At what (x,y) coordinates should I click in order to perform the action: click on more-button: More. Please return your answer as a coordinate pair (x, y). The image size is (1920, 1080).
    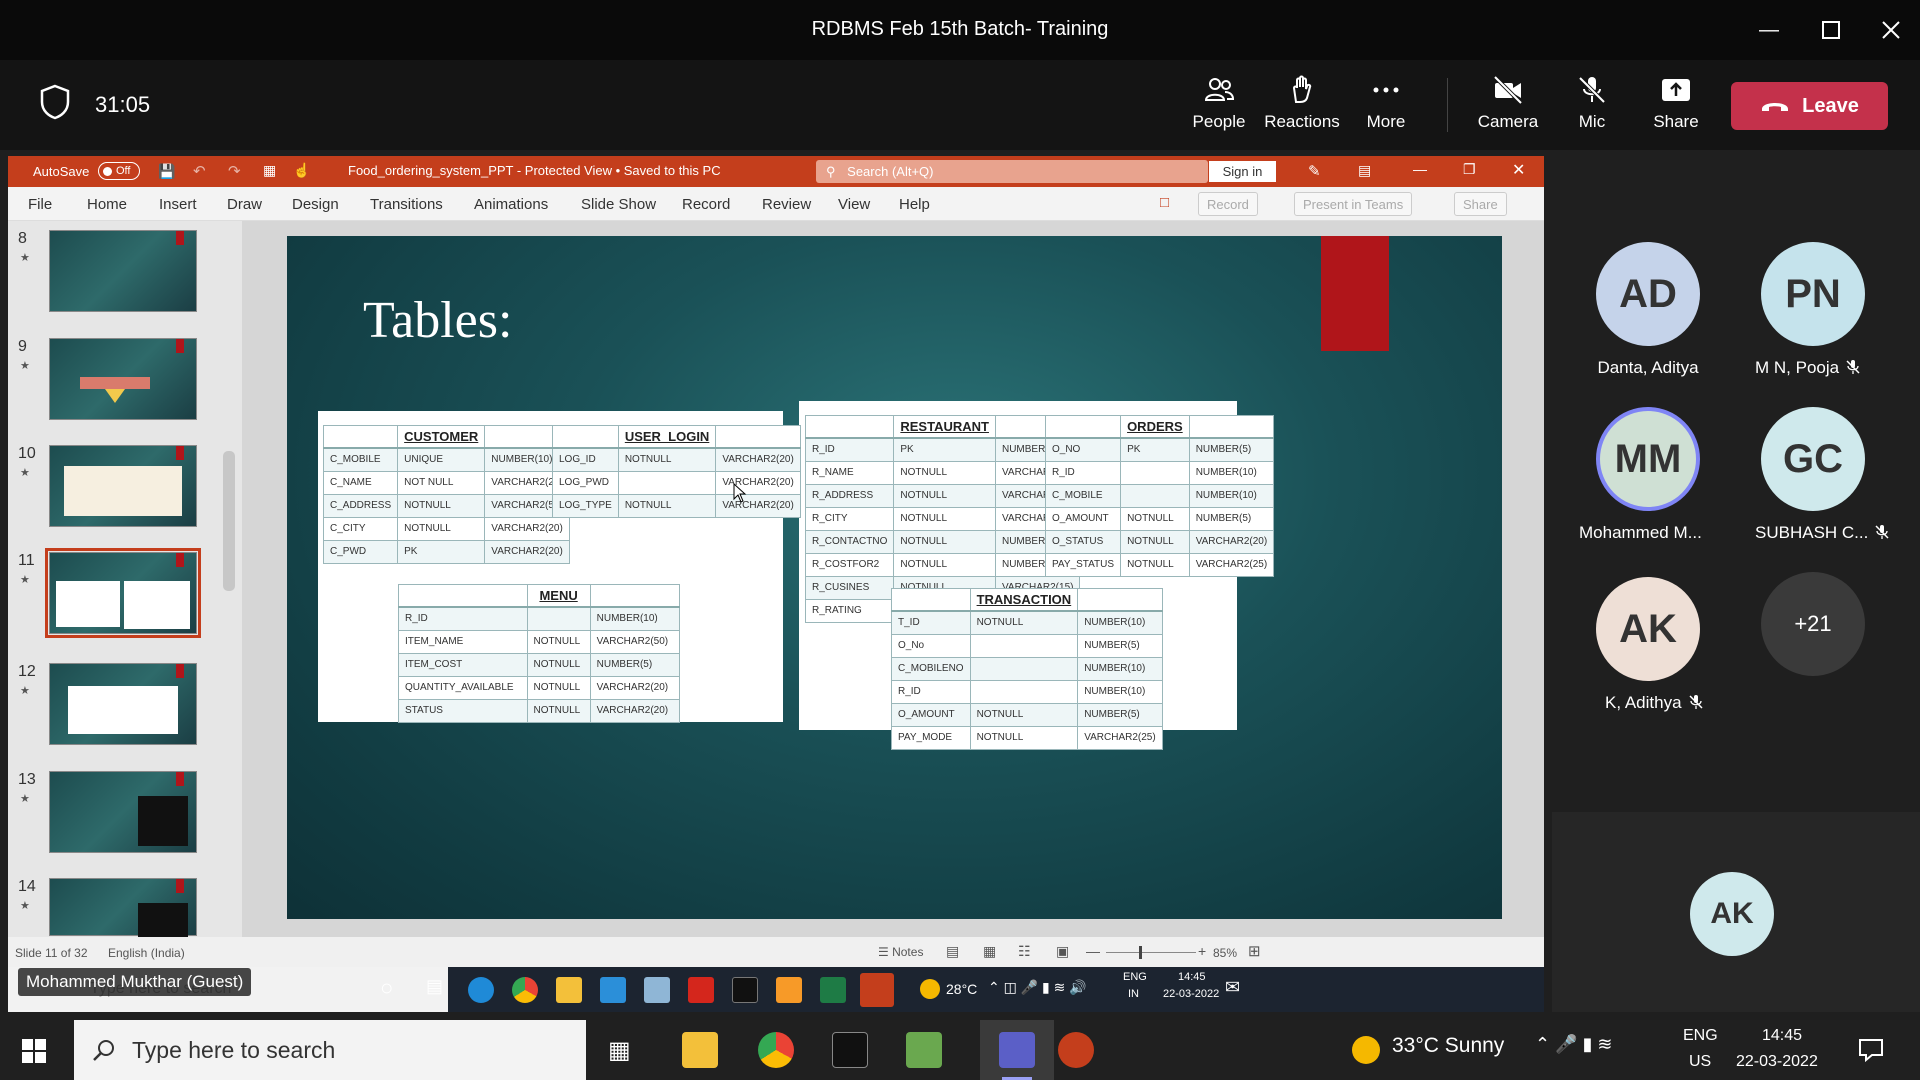
    Looking at the image, I should click on (1386, 106).